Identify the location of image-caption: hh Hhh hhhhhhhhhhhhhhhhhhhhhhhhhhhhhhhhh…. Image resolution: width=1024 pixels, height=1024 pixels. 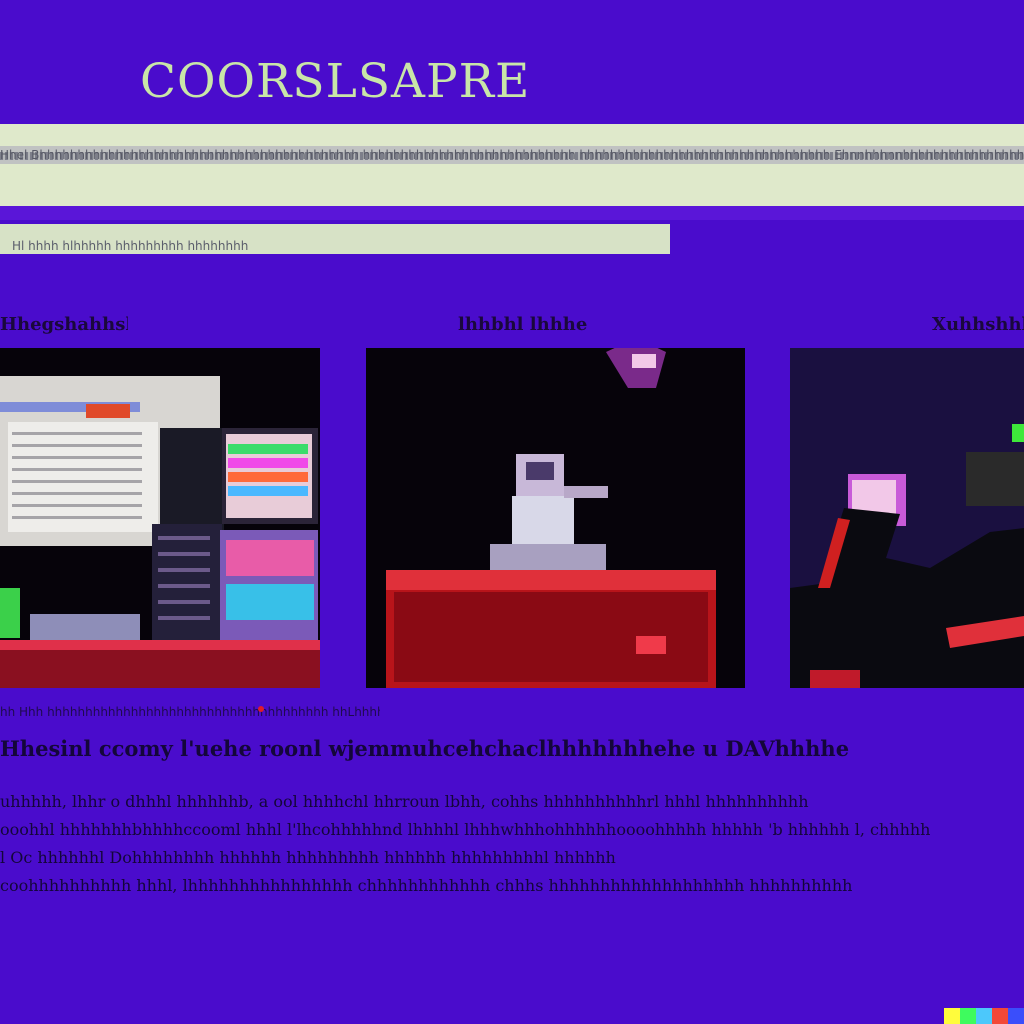
(190, 712).